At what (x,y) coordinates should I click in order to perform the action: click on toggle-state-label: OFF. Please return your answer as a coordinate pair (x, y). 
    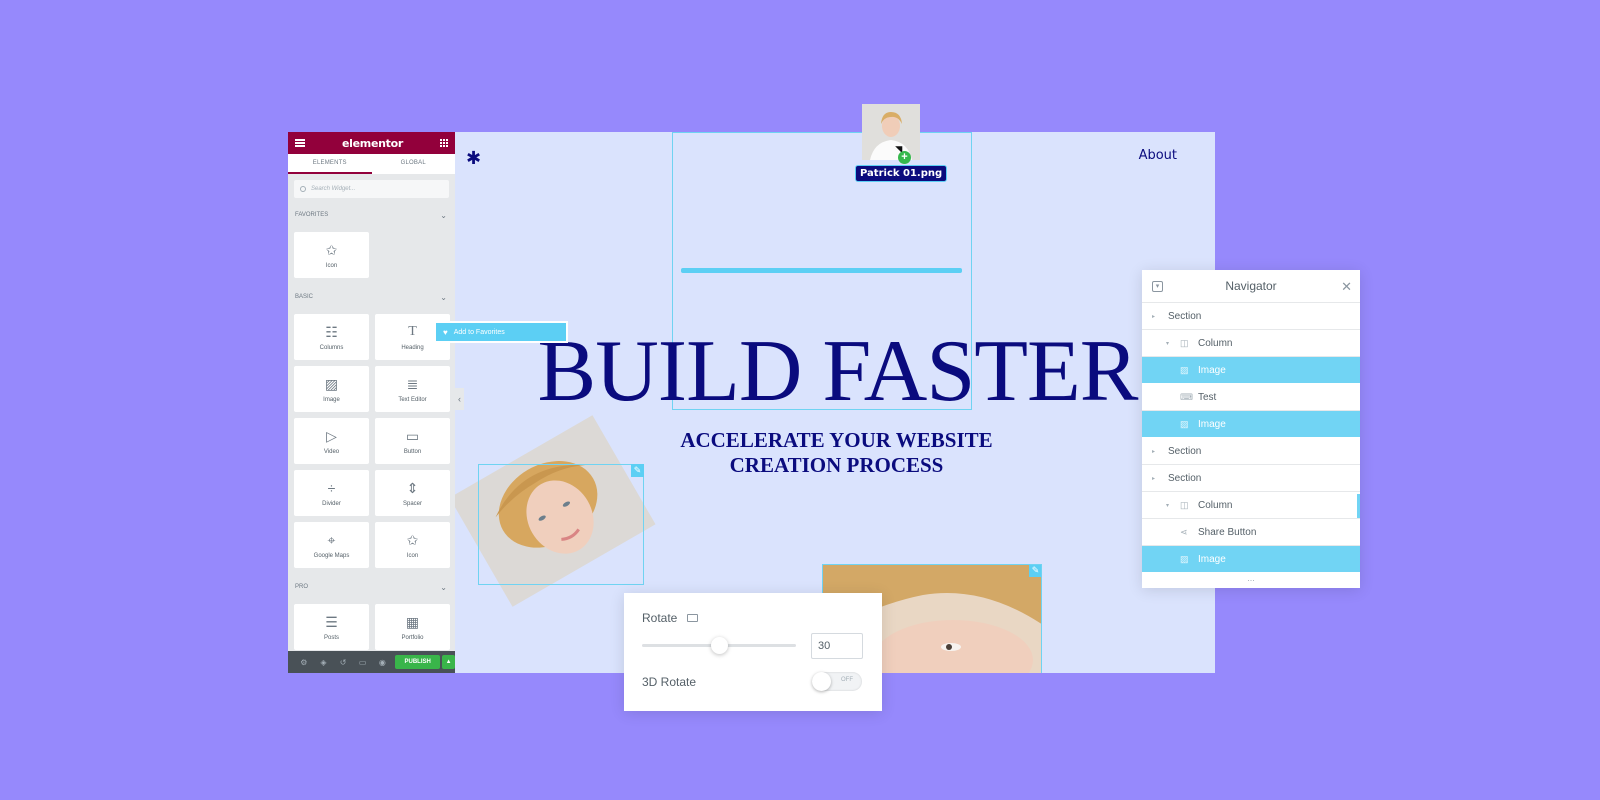
    Looking at the image, I should click on (847, 680).